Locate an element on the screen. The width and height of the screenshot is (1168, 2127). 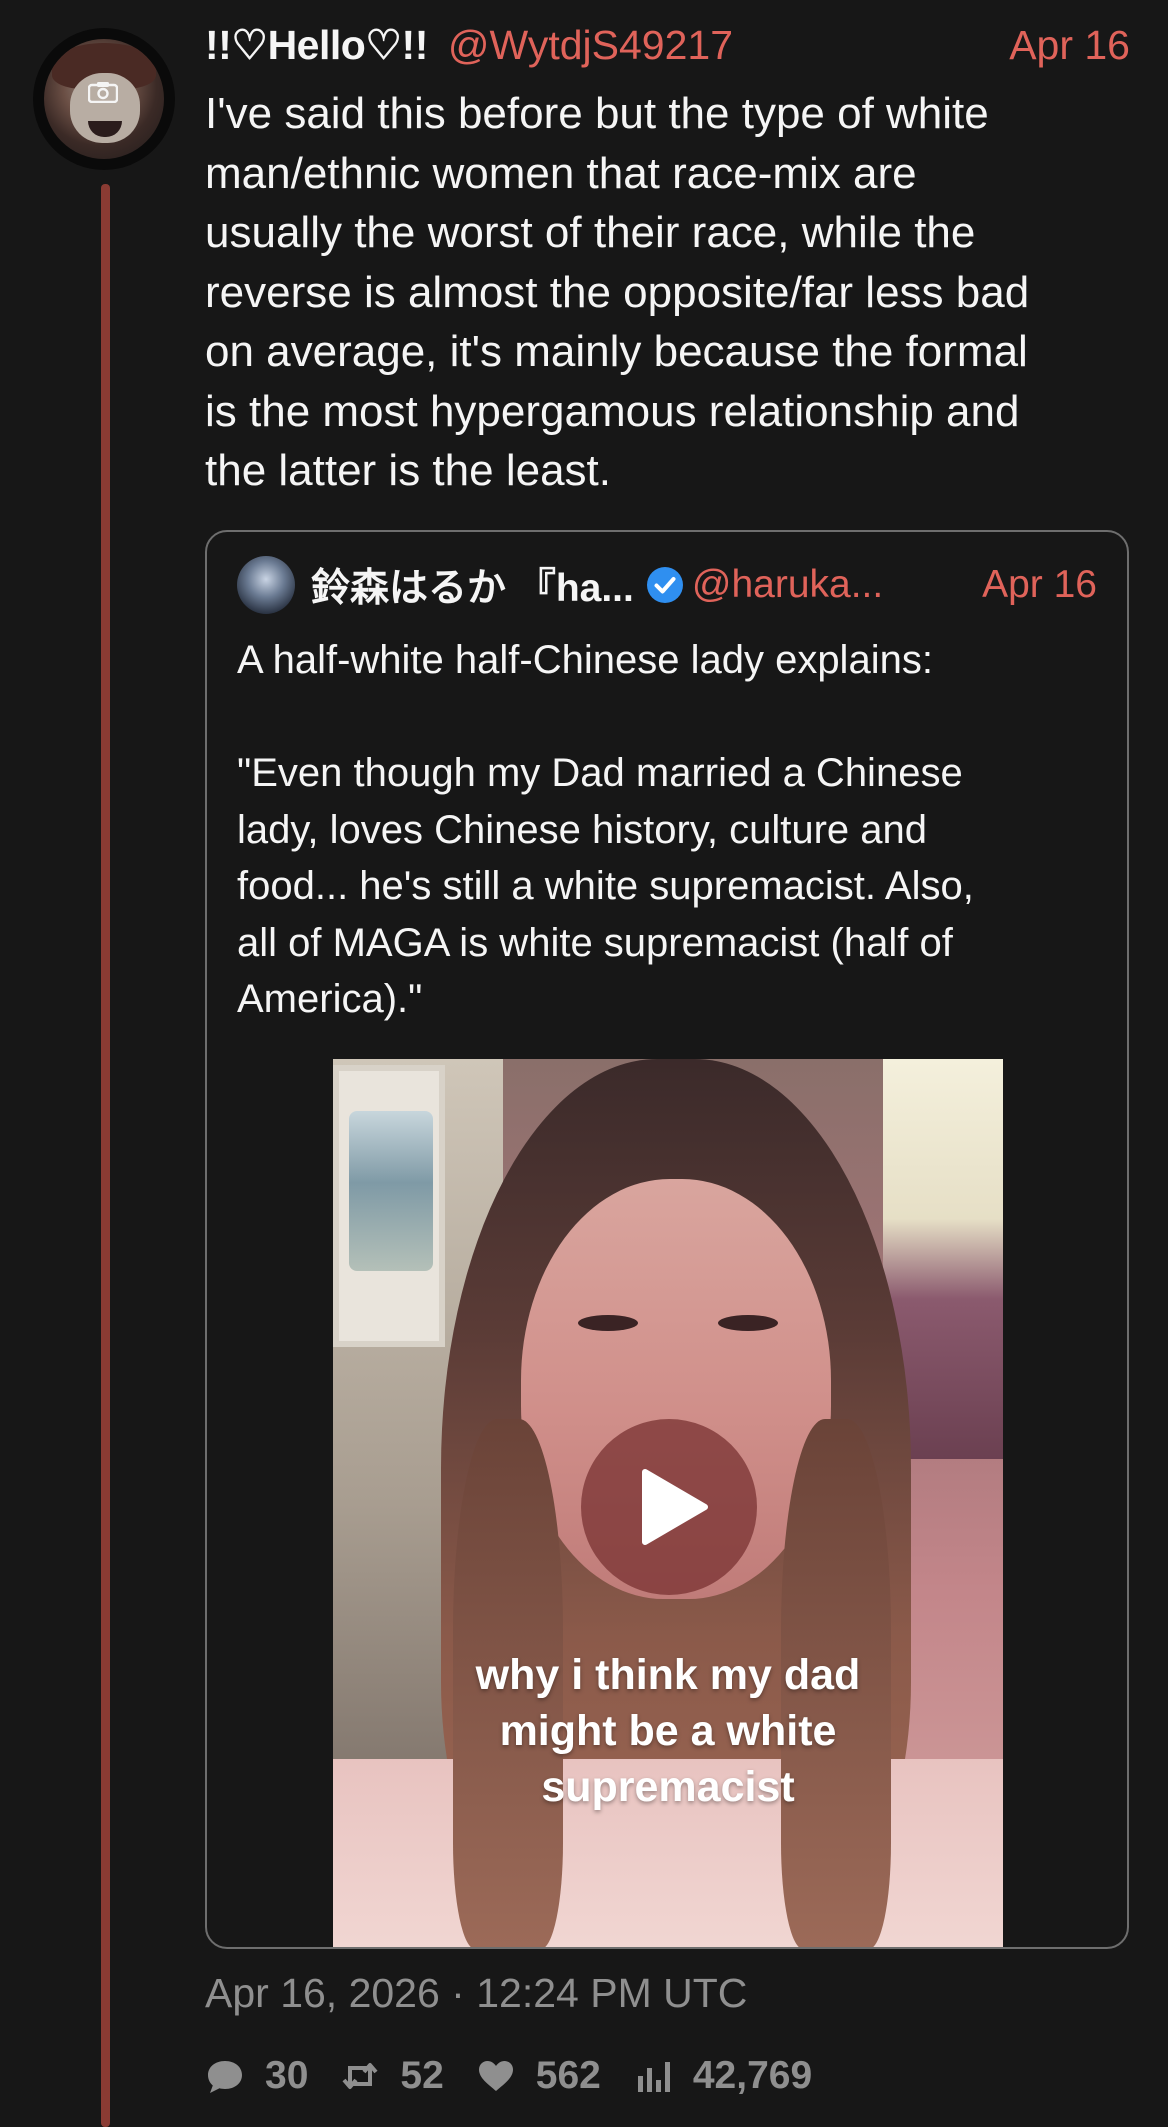
author-handle: @WytdjS49217 is located at coordinates (590, 45).